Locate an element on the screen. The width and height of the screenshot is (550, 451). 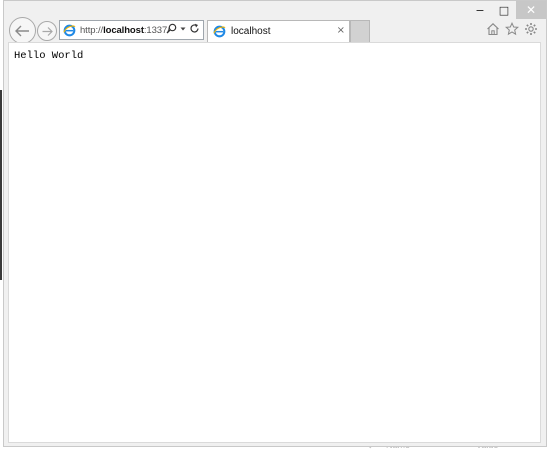
back-button is located at coordinates (22, 30).